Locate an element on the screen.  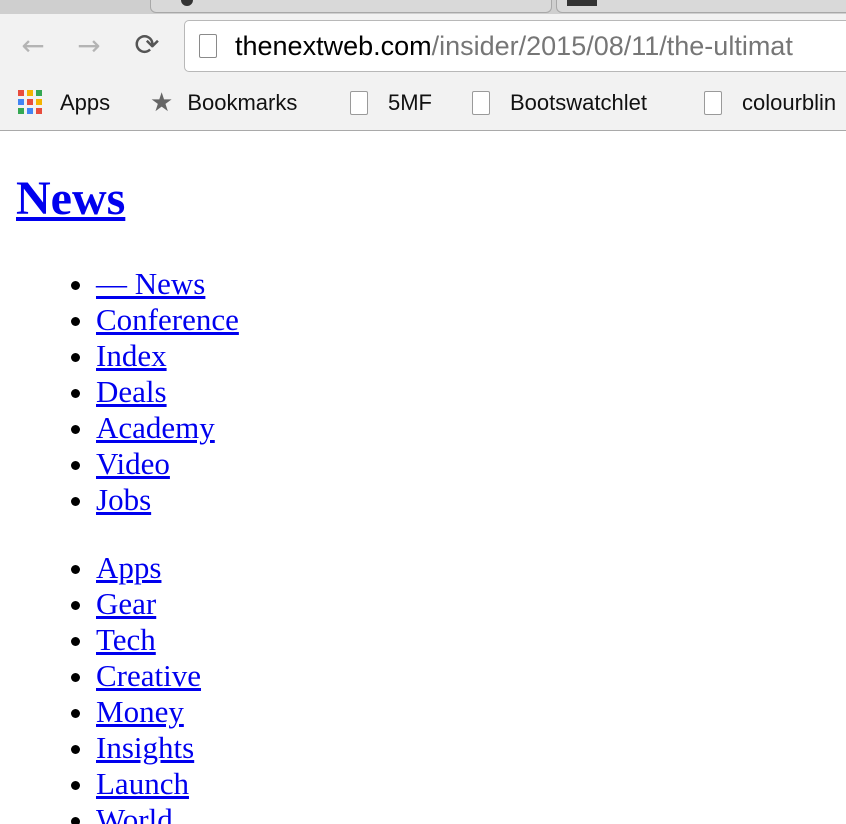
tab-strip is located at coordinates (423, 7).